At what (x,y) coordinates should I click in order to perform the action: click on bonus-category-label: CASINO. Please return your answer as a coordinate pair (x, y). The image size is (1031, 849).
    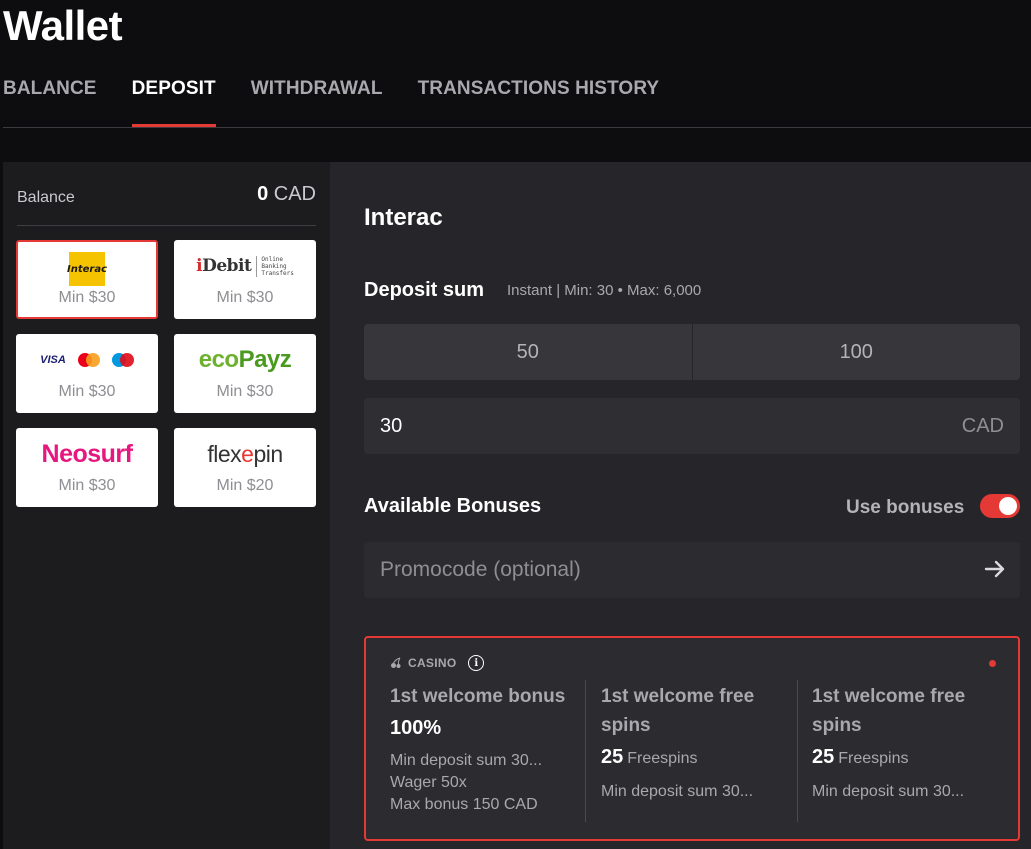
    Looking at the image, I should click on (432, 663).